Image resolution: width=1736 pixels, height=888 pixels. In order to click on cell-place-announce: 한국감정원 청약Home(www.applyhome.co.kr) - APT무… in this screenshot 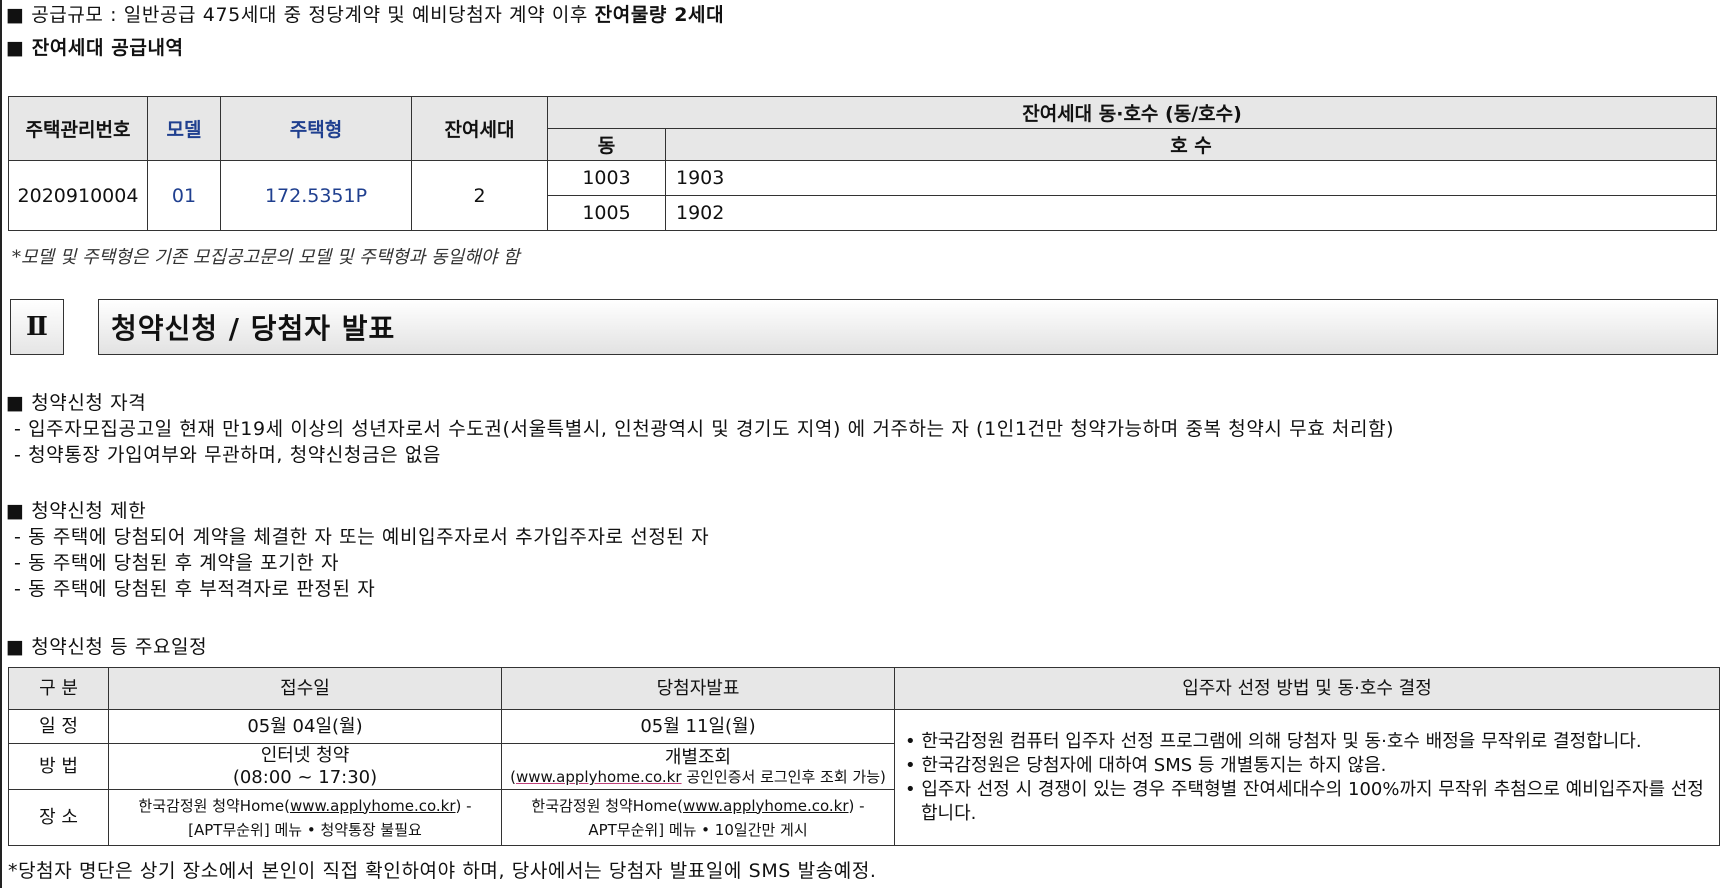, I will do `click(698, 817)`.